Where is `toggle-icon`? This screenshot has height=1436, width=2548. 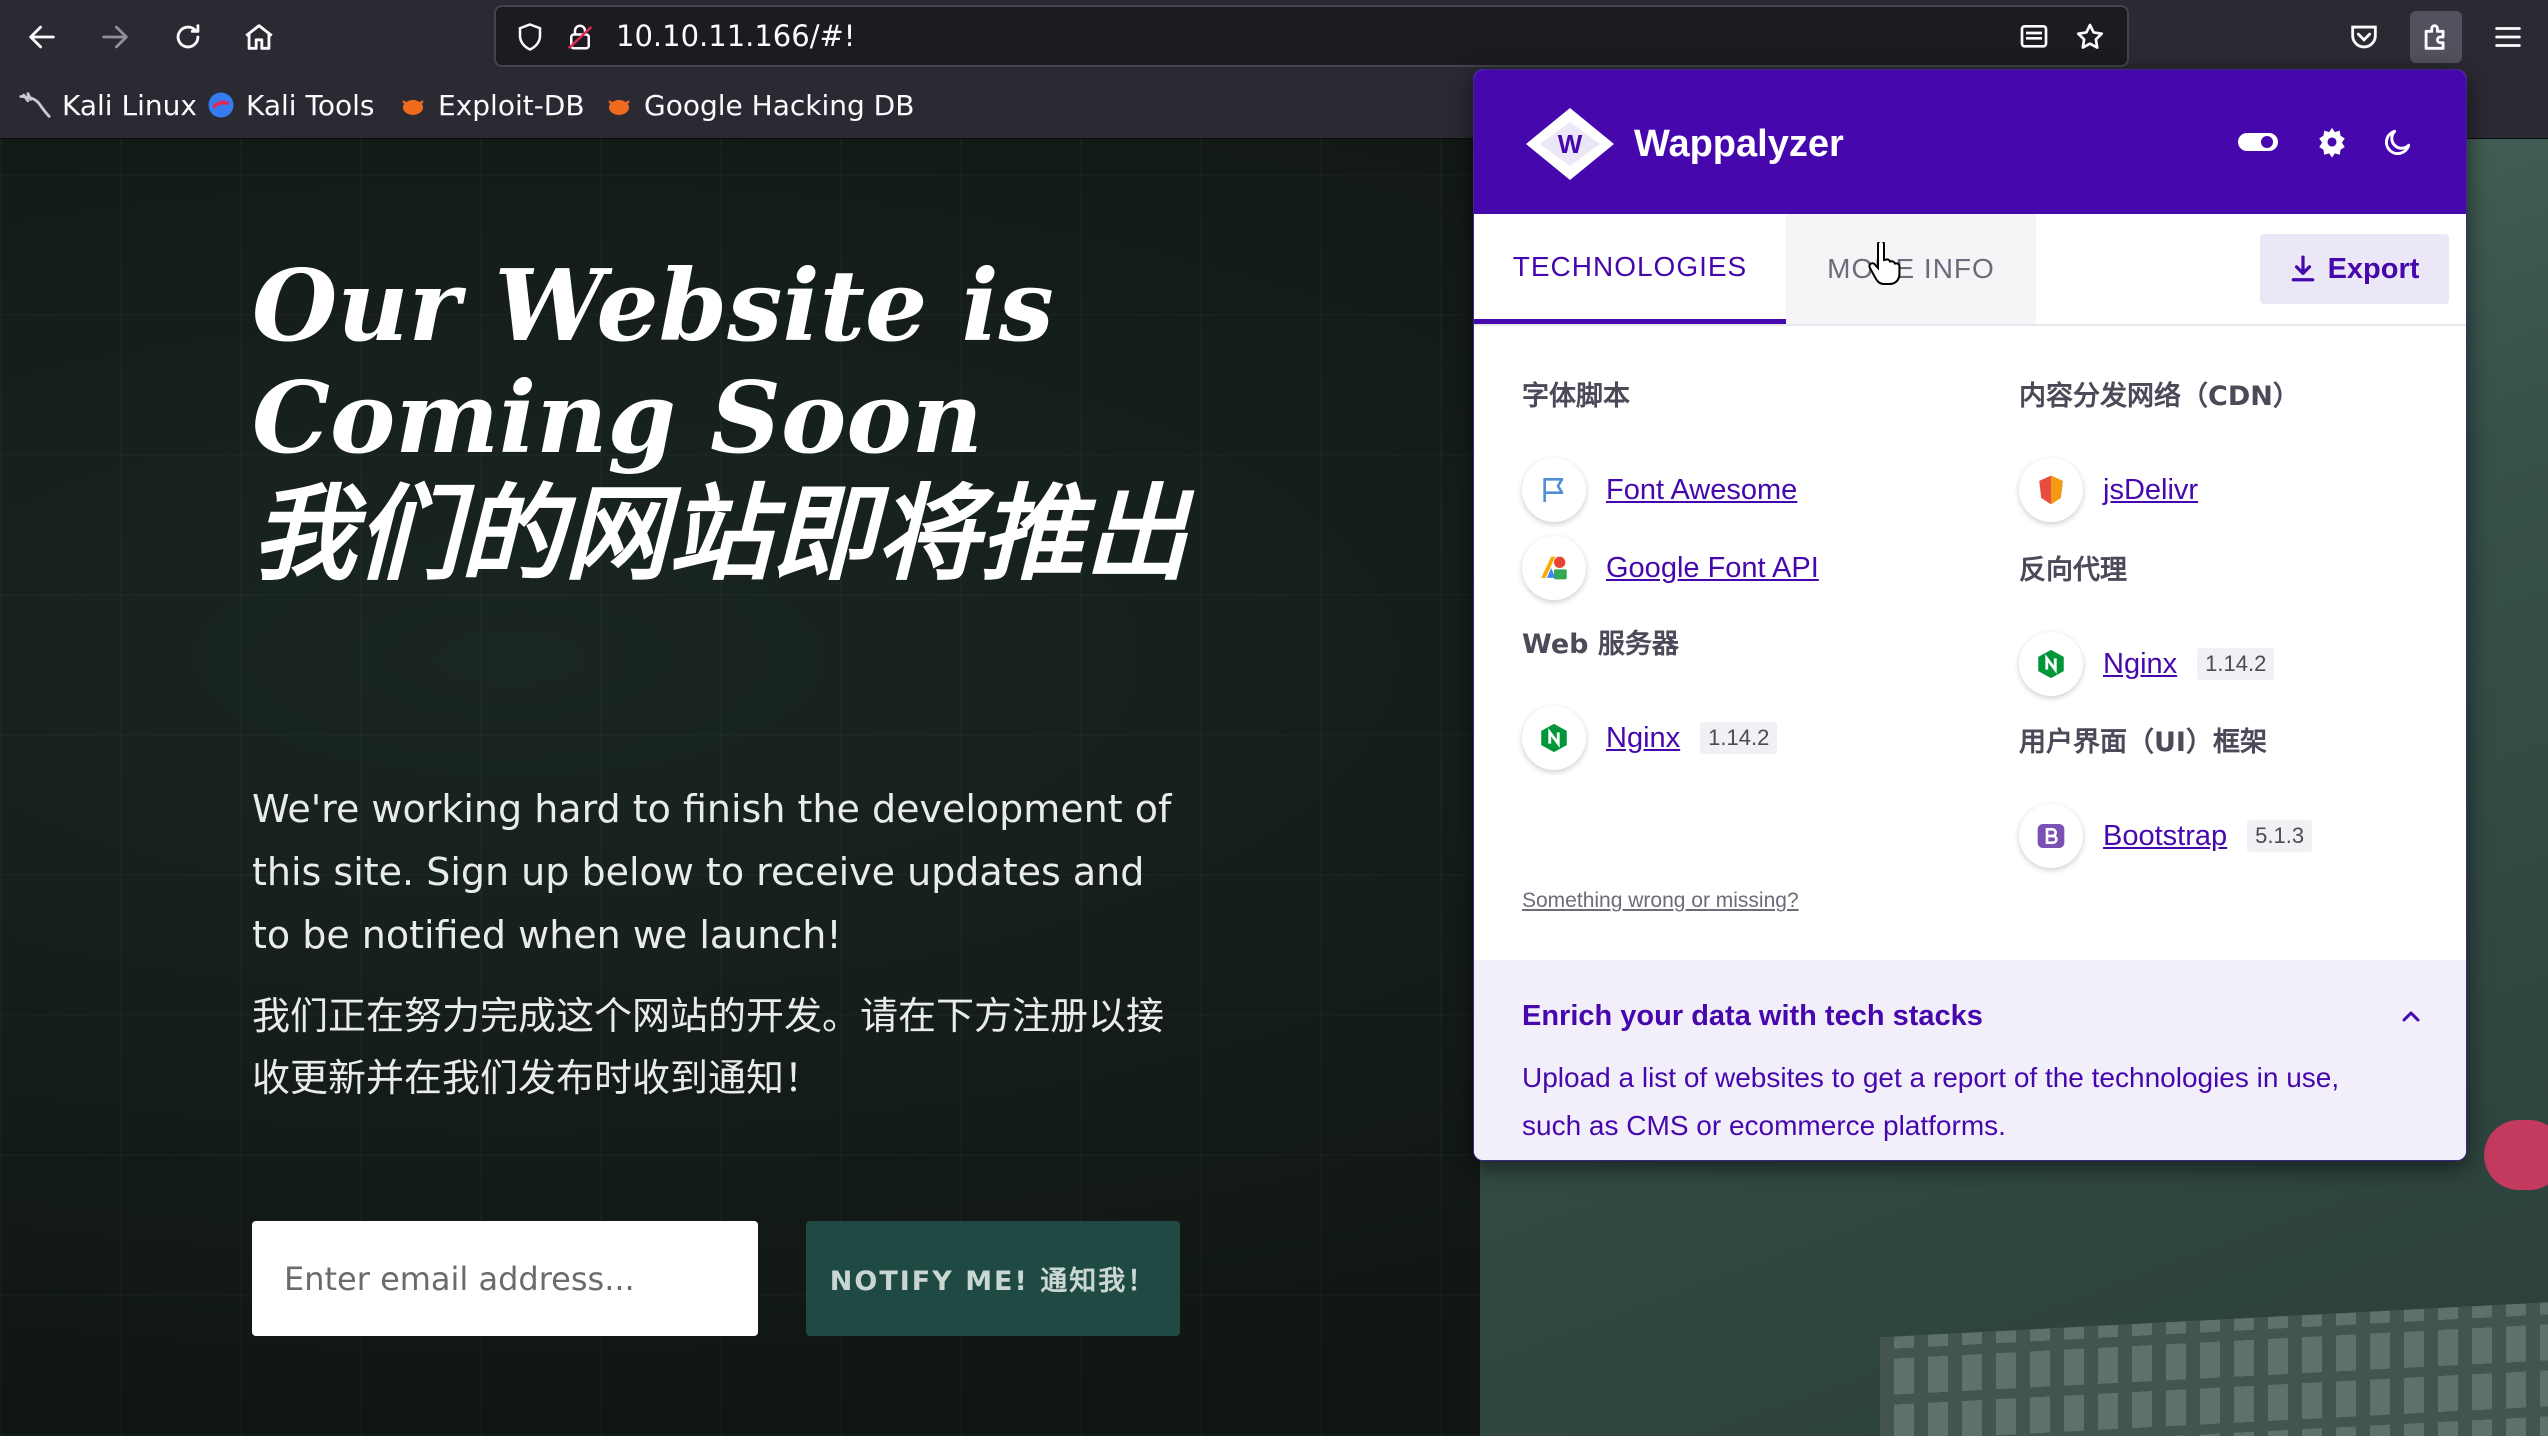
toggle-icon is located at coordinates (2258, 142).